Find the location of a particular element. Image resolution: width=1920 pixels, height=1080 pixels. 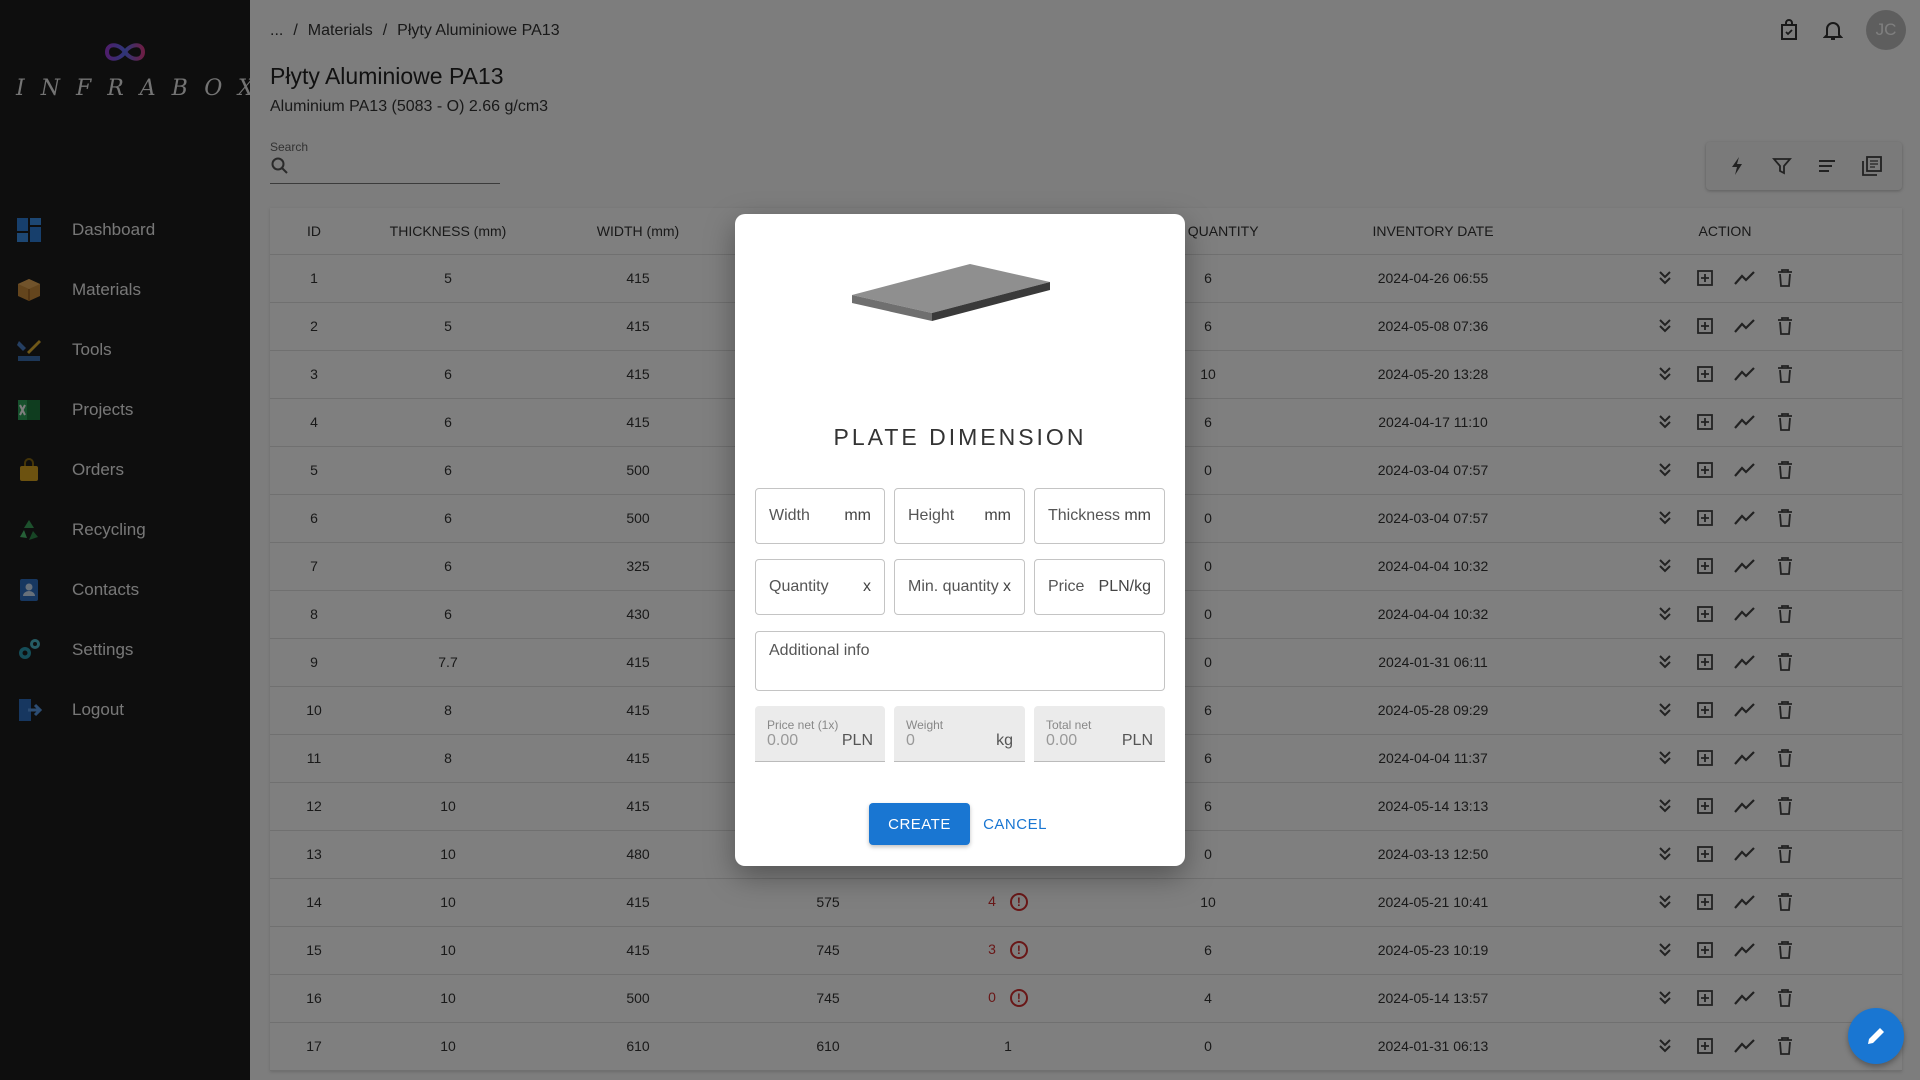

price-net-unit: PLN is located at coordinates (857, 740).